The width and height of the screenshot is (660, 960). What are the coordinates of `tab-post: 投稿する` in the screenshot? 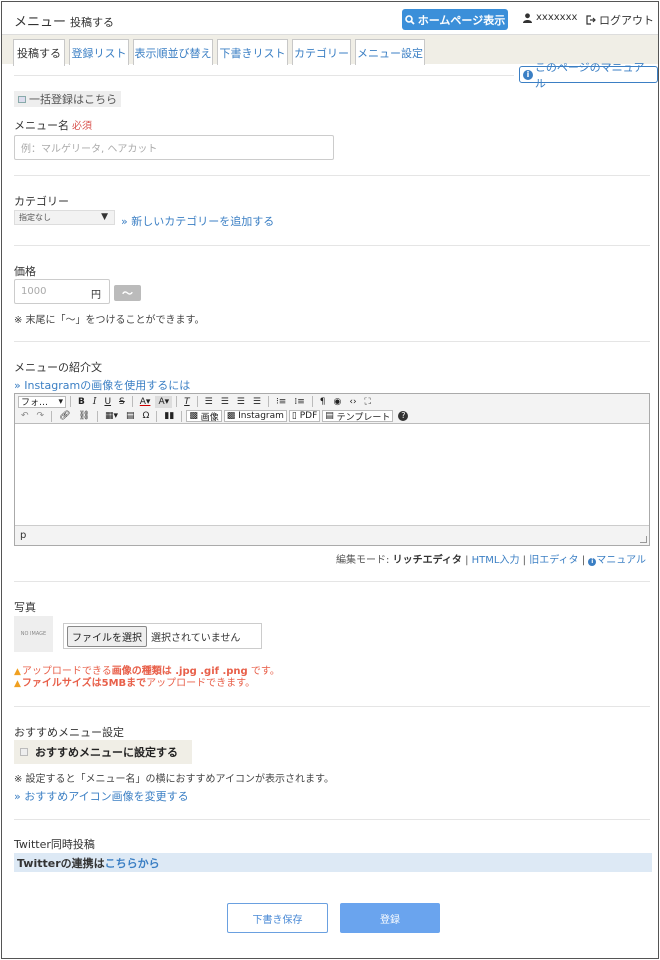 It's located at (39, 52).